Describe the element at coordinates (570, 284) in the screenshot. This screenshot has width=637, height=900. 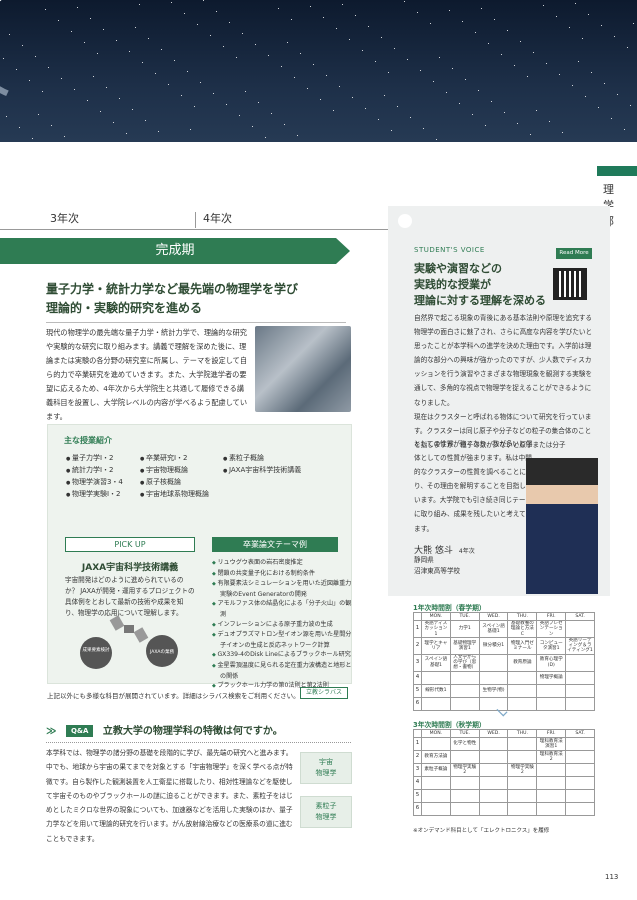
I see `qr-code-icon` at that location.